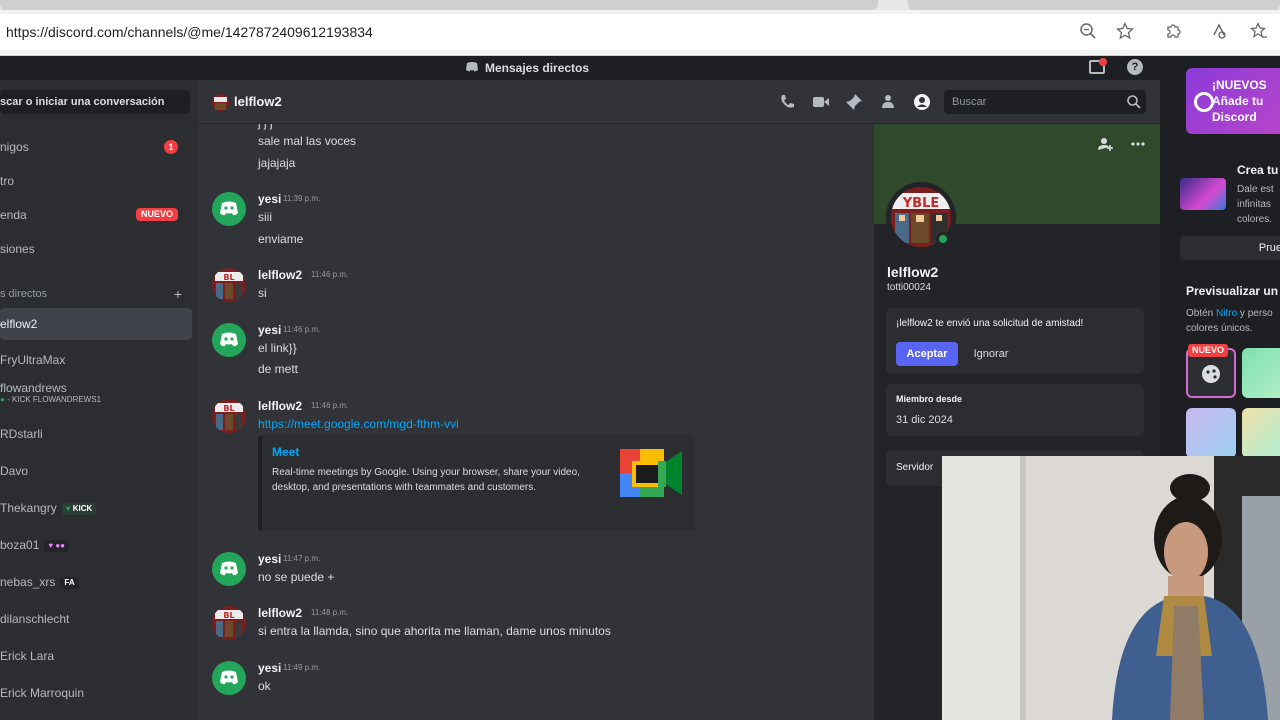  Describe the element at coordinates (302, 198) in the screenshot. I see `message-timestamp: 11:39 p.m.` at that location.